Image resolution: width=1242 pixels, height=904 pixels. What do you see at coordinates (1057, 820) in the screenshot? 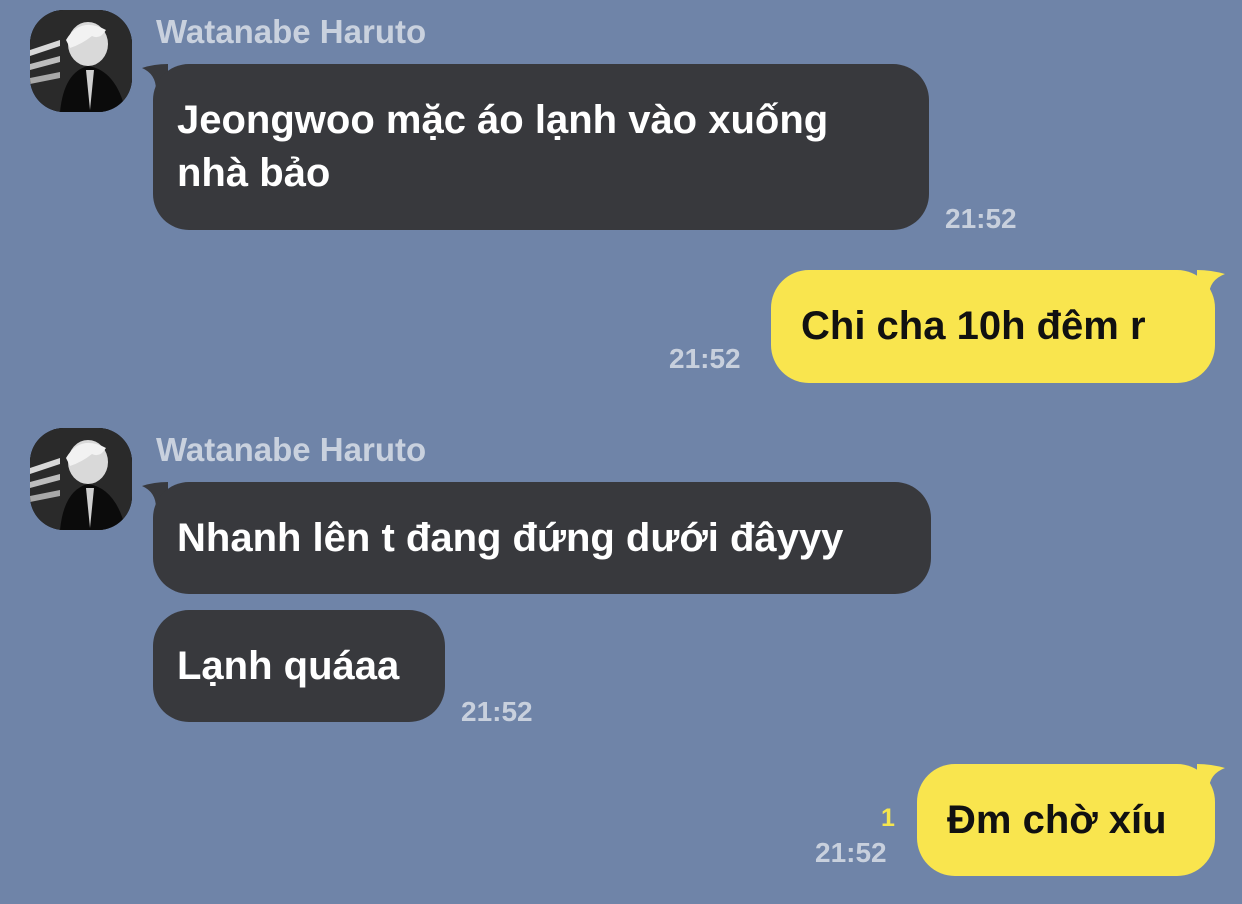
I see `message-text: Đm chờ xíu` at bounding box center [1057, 820].